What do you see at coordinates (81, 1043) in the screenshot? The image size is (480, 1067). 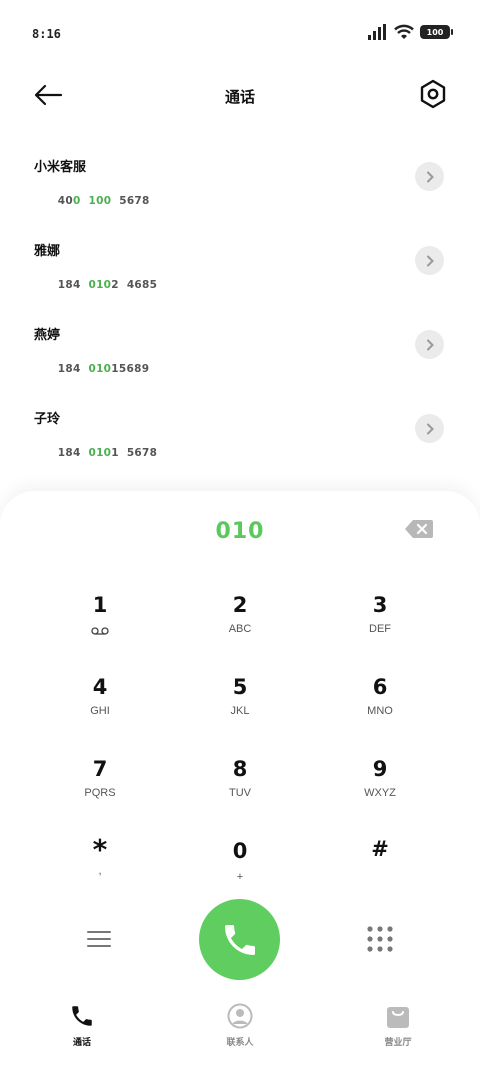 I see `nav-label: 通话` at bounding box center [81, 1043].